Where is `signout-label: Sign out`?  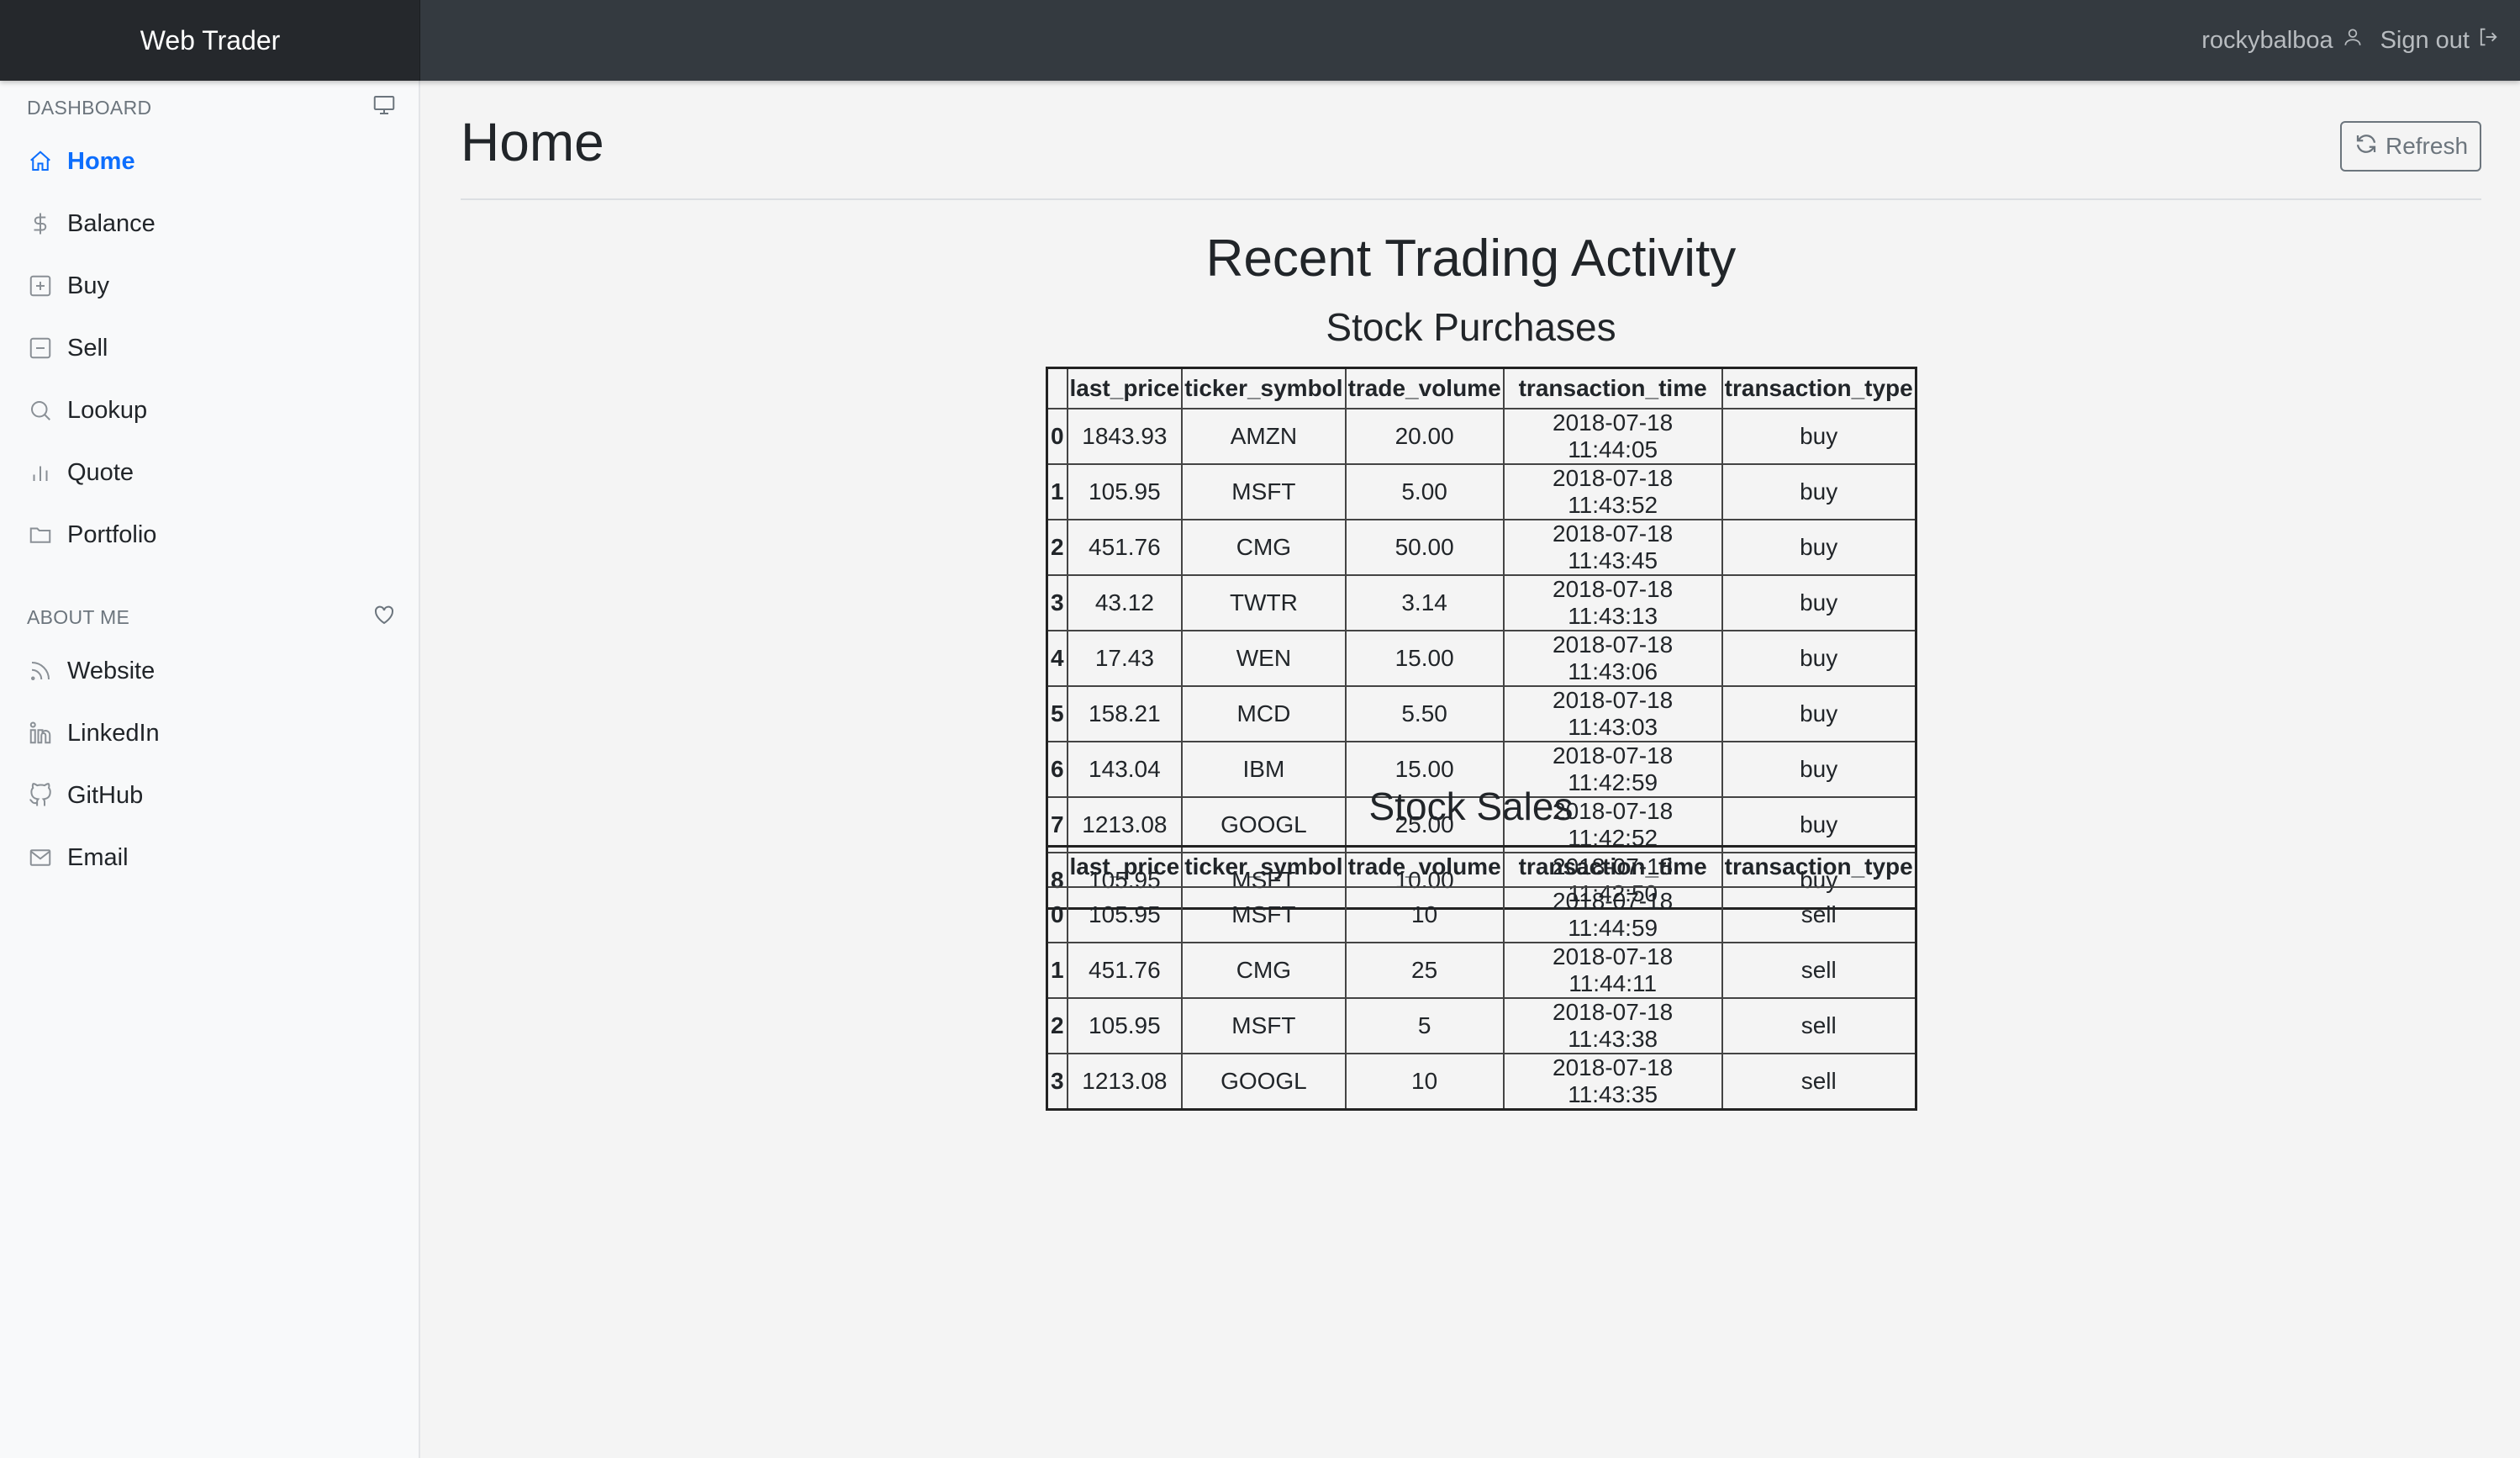 signout-label: Sign out is located at coordinates (2425, 40).